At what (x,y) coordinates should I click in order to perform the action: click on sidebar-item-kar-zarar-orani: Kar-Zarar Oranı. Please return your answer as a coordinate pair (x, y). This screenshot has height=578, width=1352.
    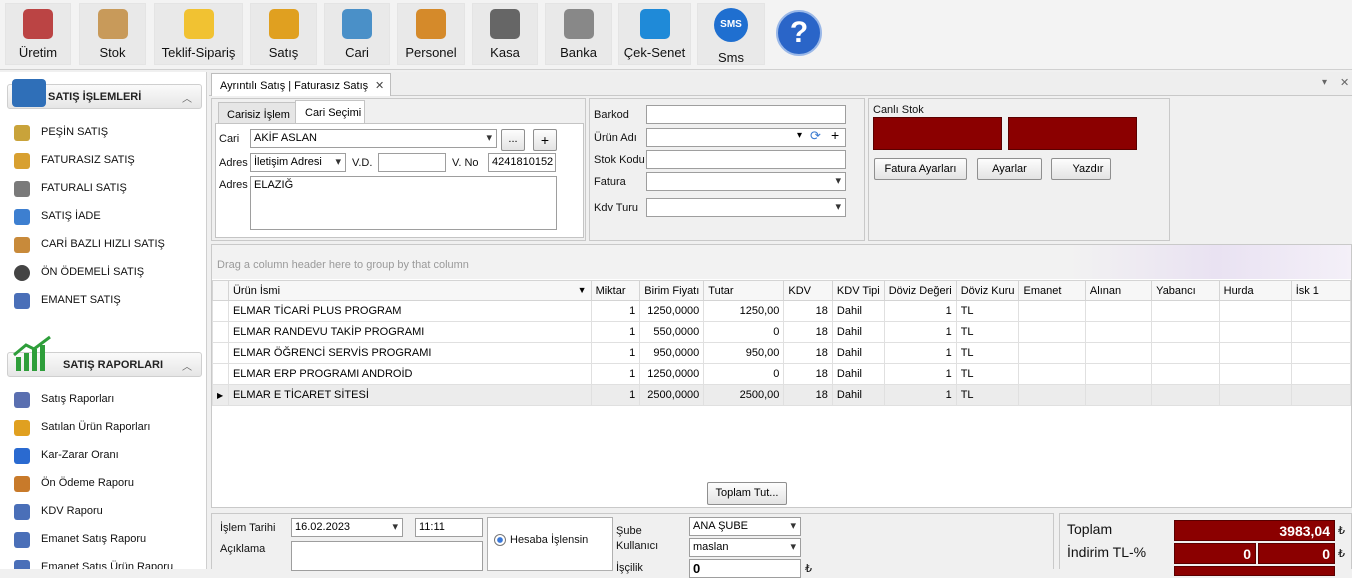
    Looking at the image, I should click on (109, 456).